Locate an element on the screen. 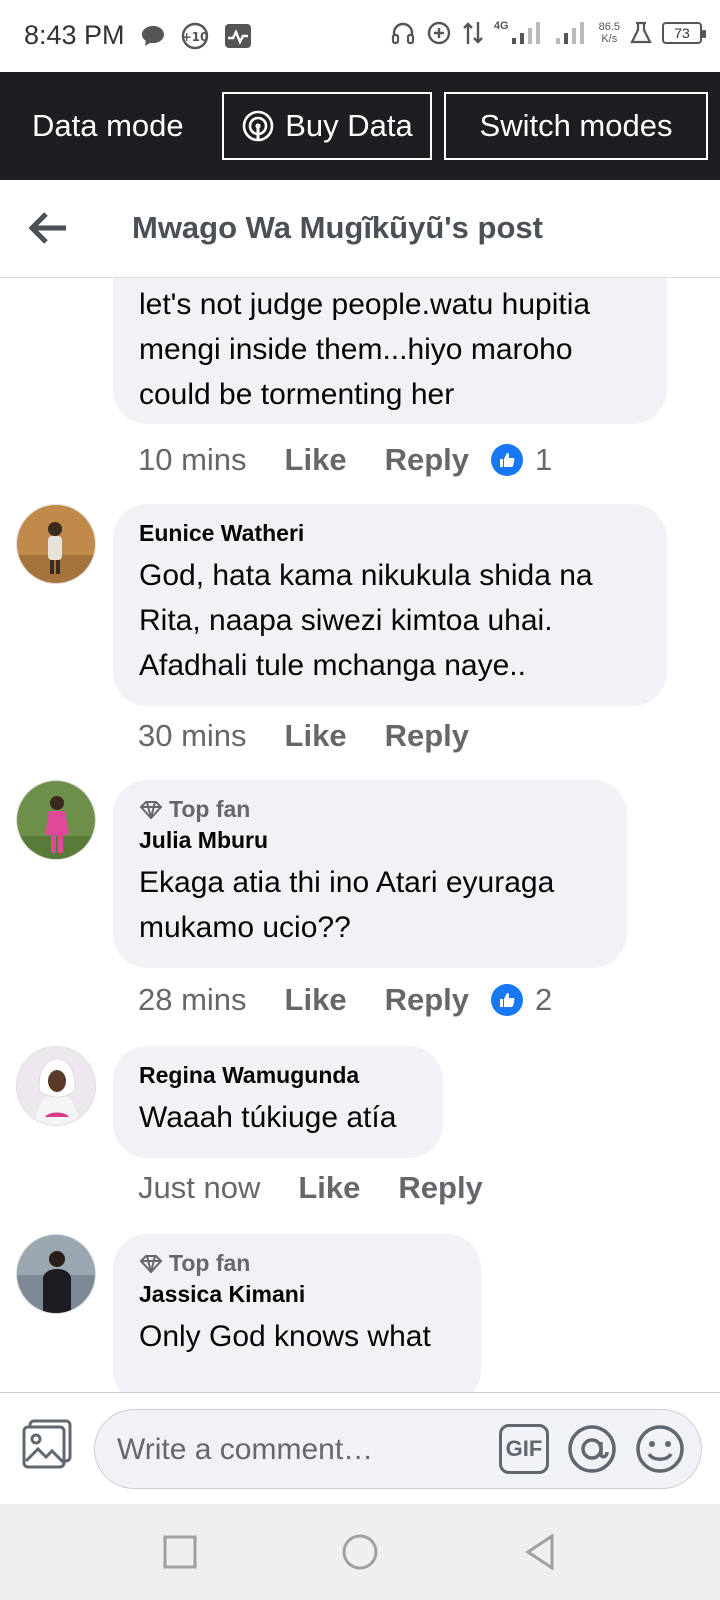 Image resolution: width=720 pixels, height=1600 pixels. home-circle-icon is located at coordinates (360, 1552).